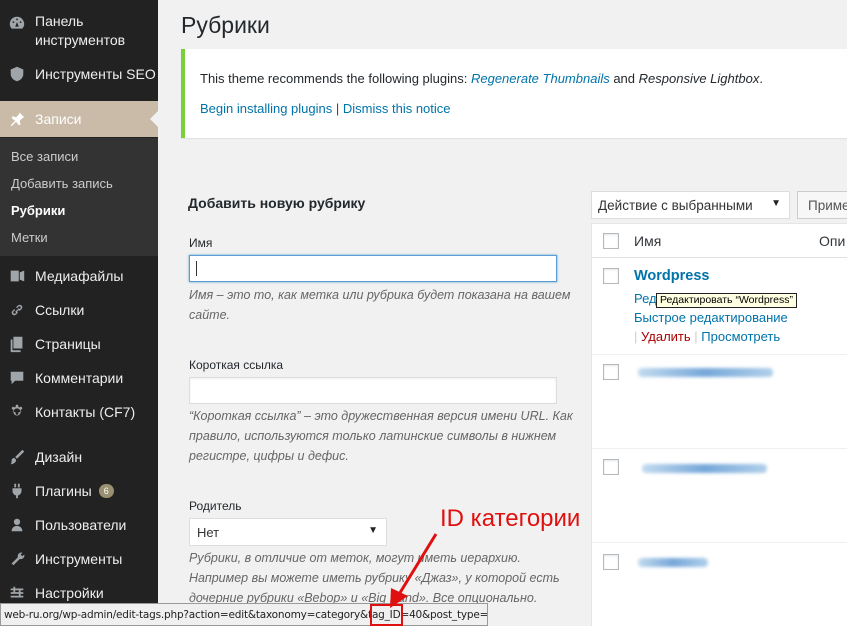 The height and width of the screenshot is (626, 847). I want to click on sidebar-item-tools: Инструменты, so click(79, 559).